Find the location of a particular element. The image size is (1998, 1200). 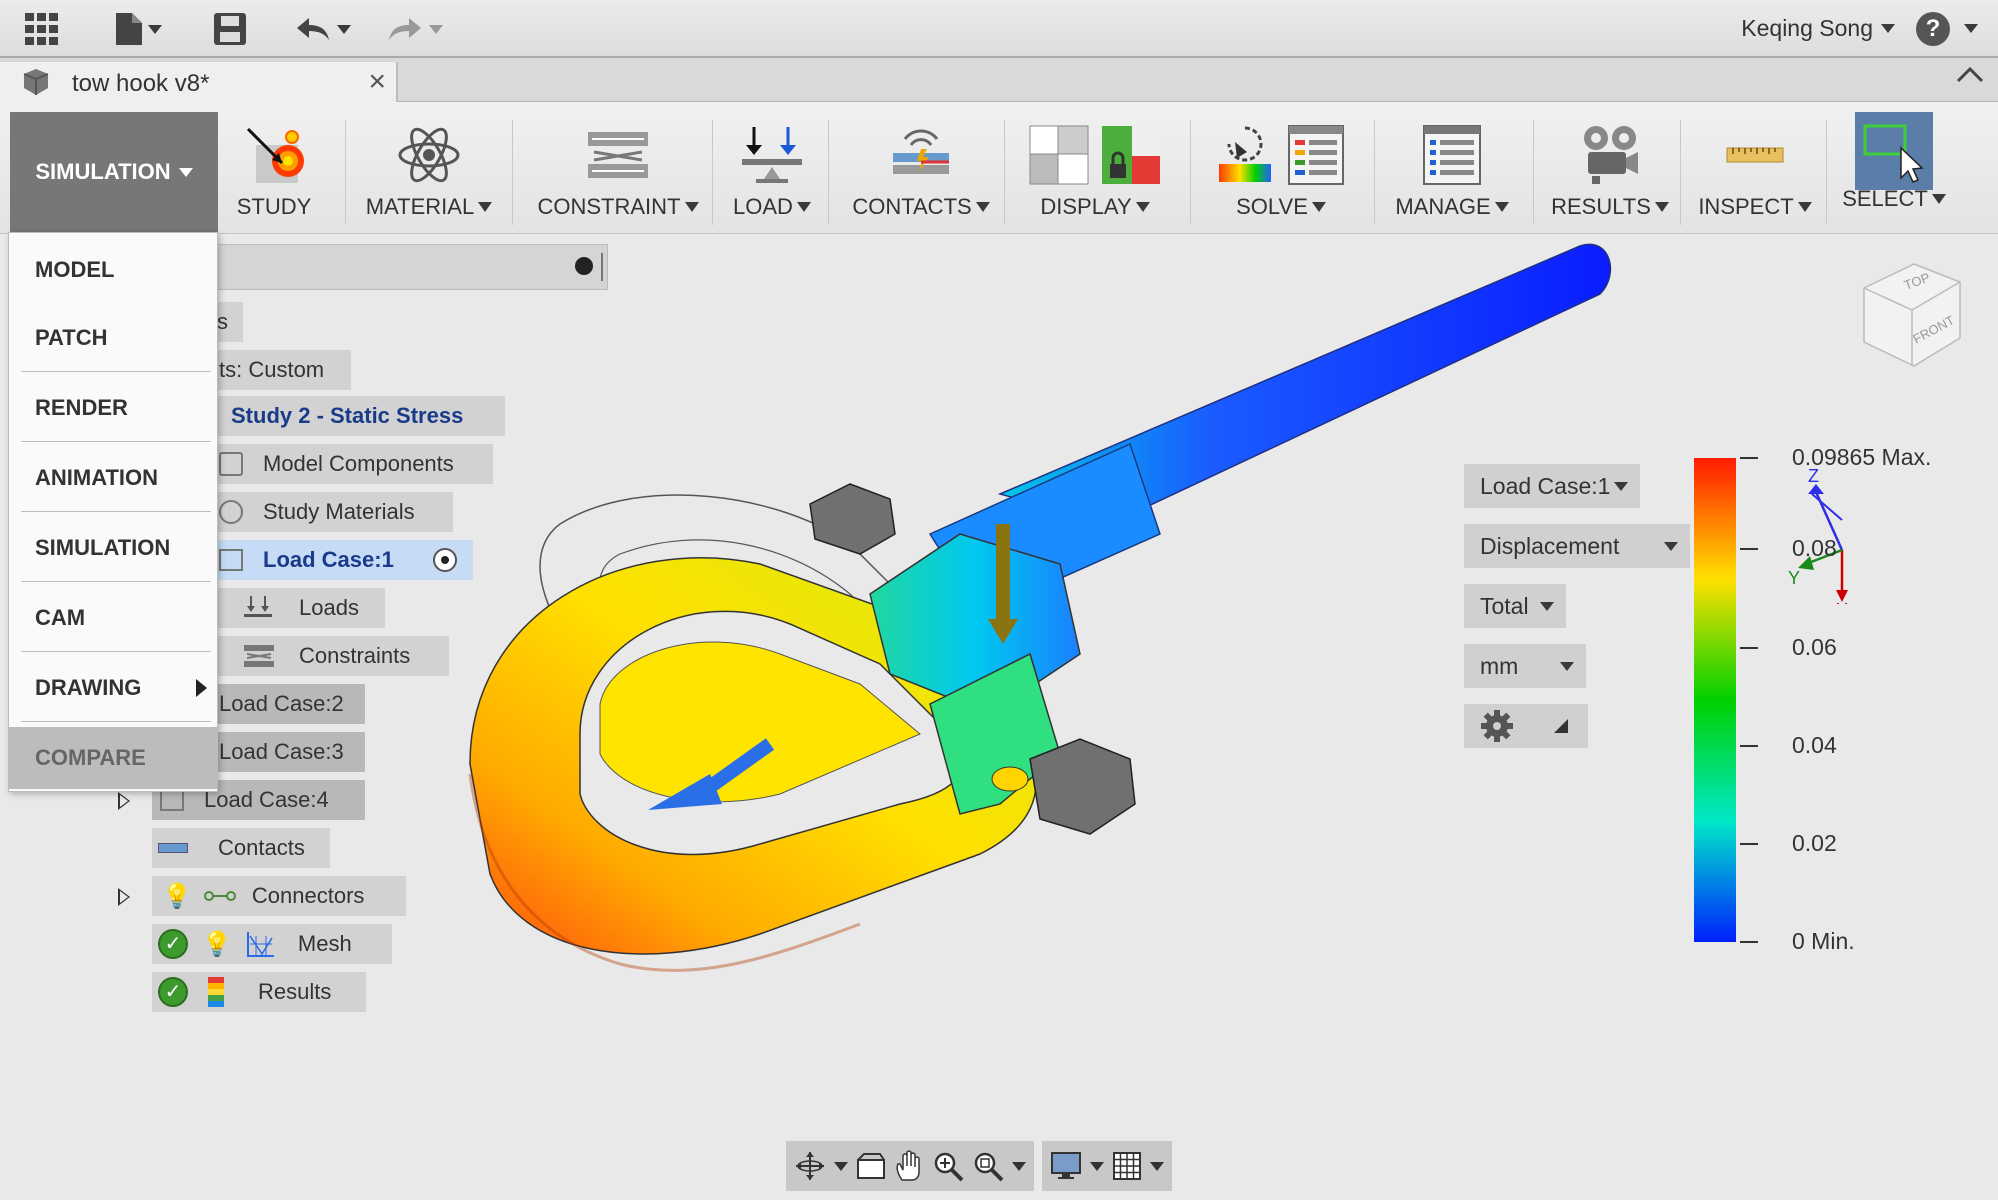

browser-resize-handle is located at coordinates (602, 267).